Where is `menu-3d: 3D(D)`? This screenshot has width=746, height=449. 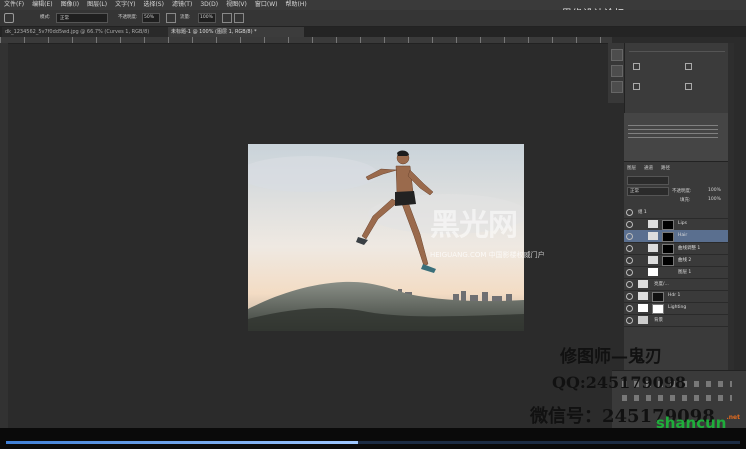
menu-3d: 3D(D) is located at coordinates (209, 5).